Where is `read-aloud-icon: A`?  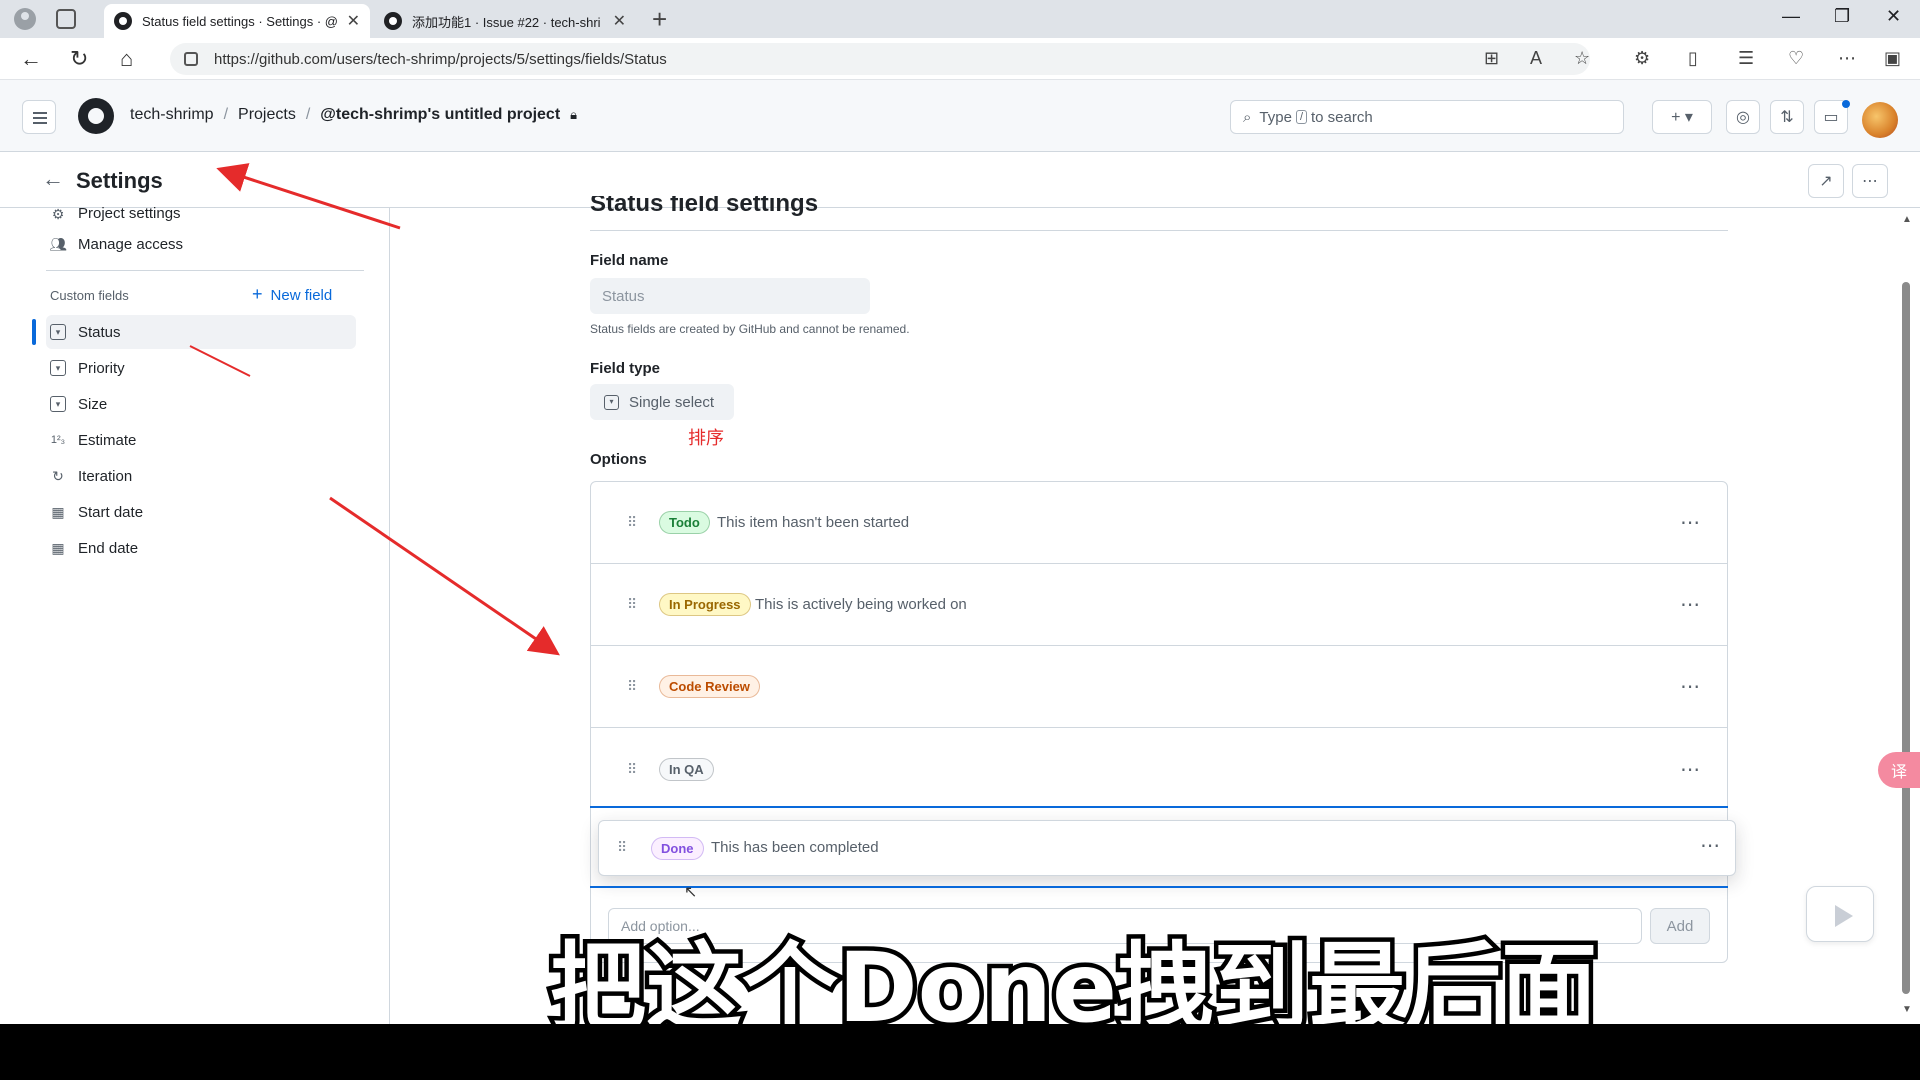
read-aloud-icon: A is located at coordinates (1536, 58).